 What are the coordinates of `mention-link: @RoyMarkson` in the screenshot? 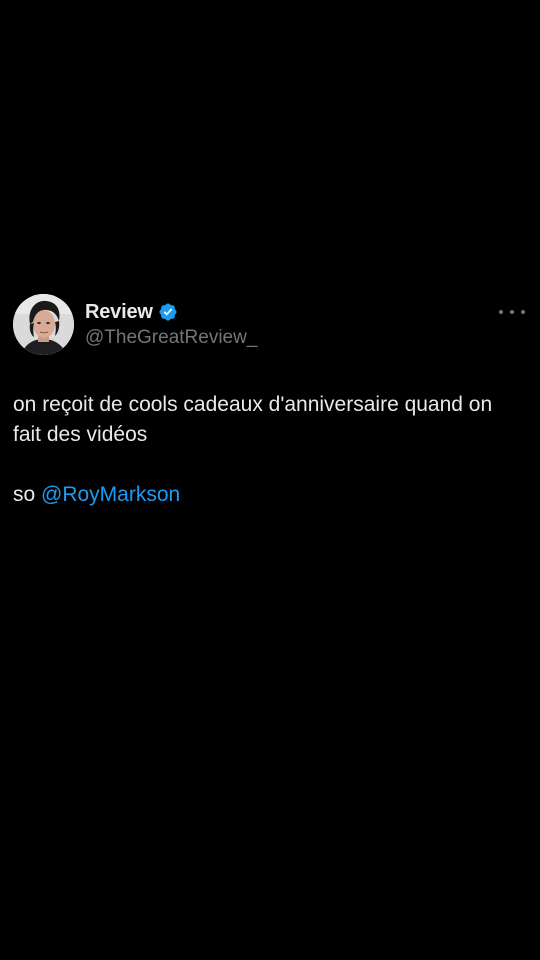 It's located at (110, 494).